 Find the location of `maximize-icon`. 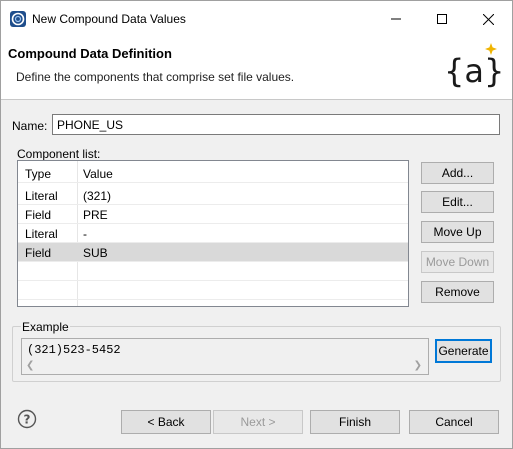

maximize-icon is located at coordinates (442, 19).